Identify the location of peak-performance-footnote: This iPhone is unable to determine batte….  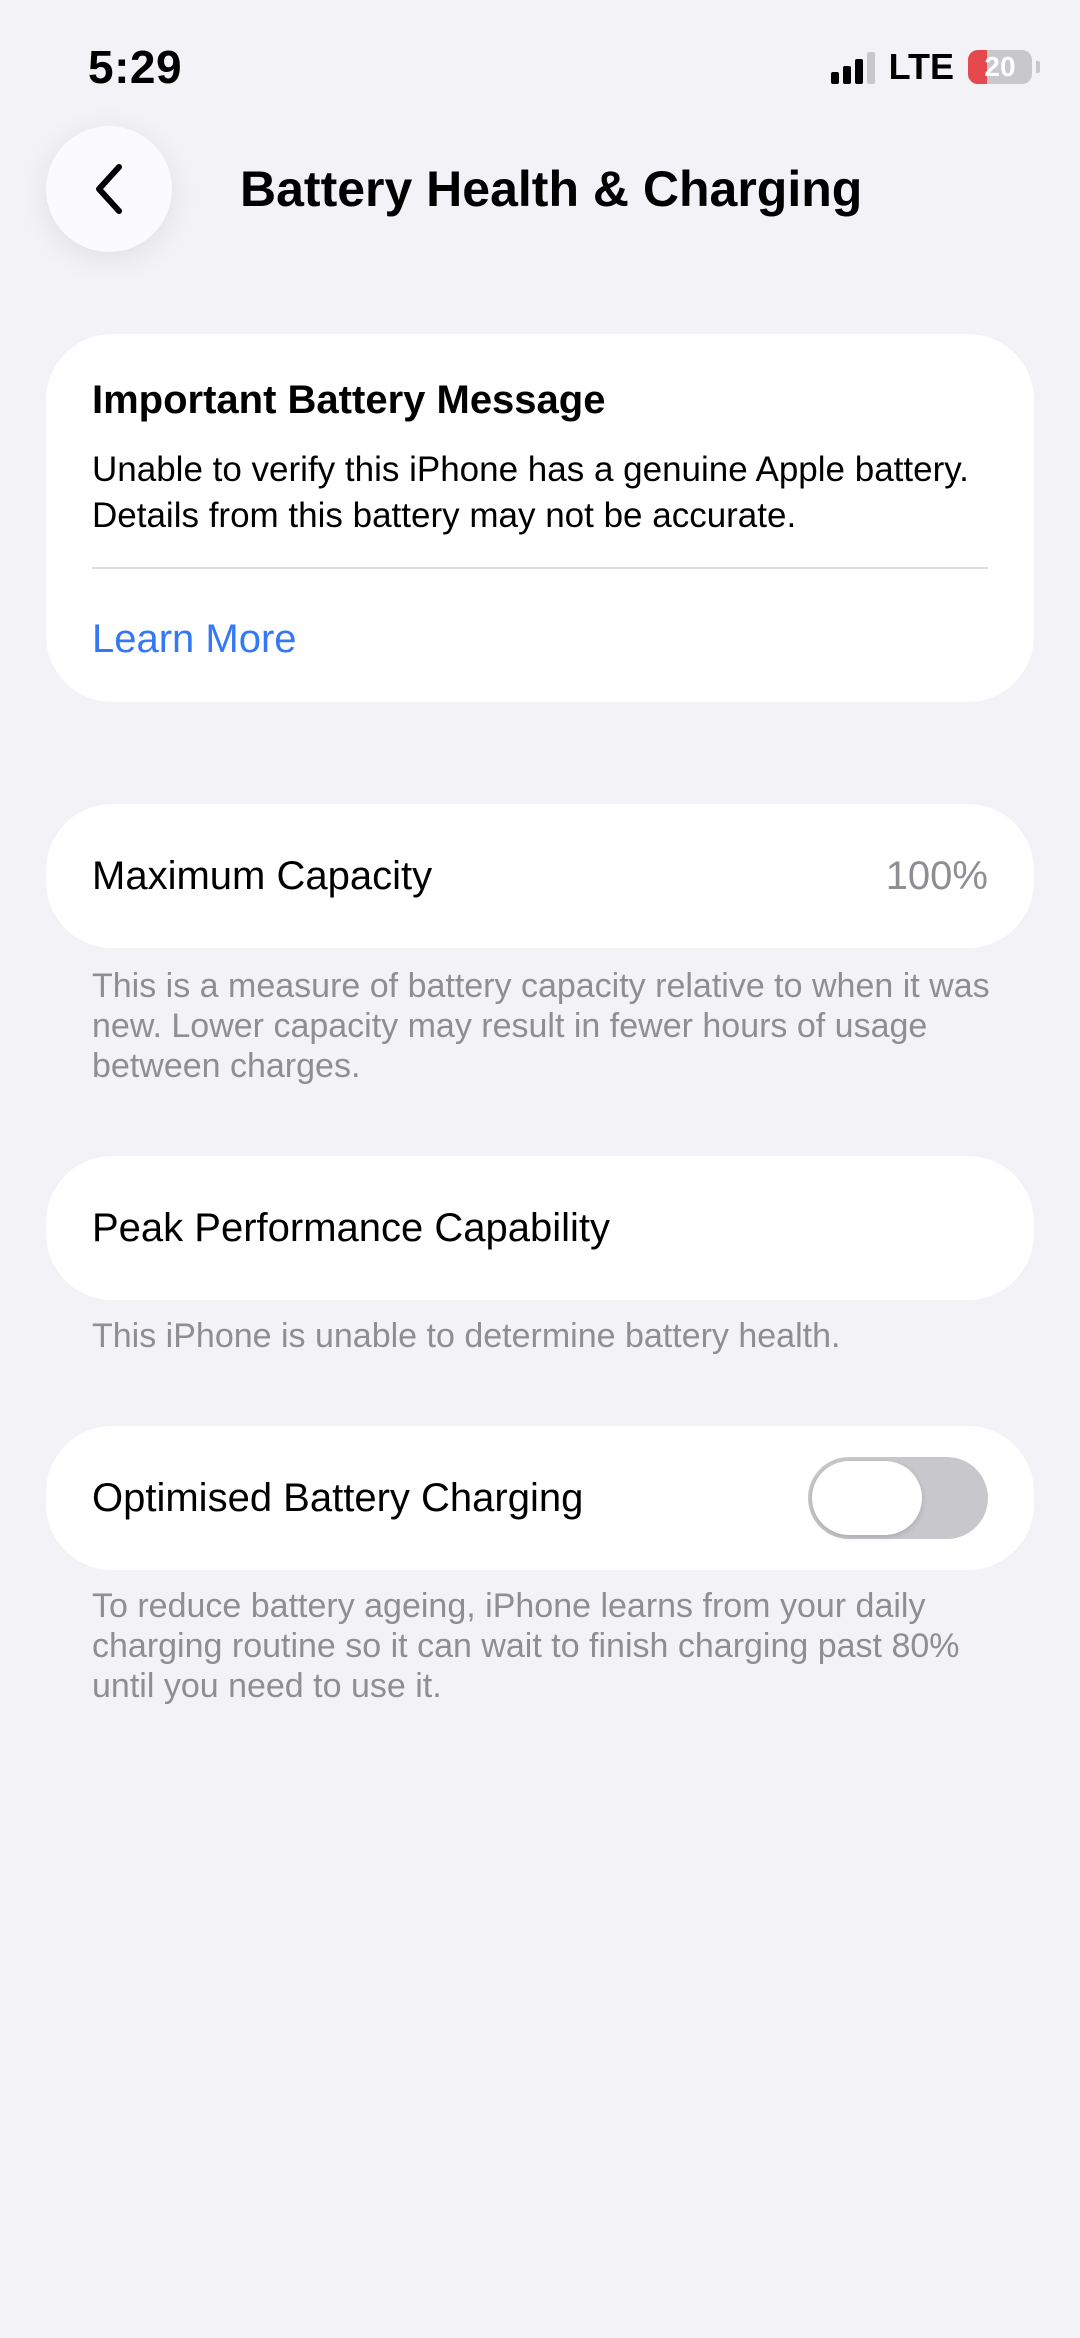
(466, 1336).